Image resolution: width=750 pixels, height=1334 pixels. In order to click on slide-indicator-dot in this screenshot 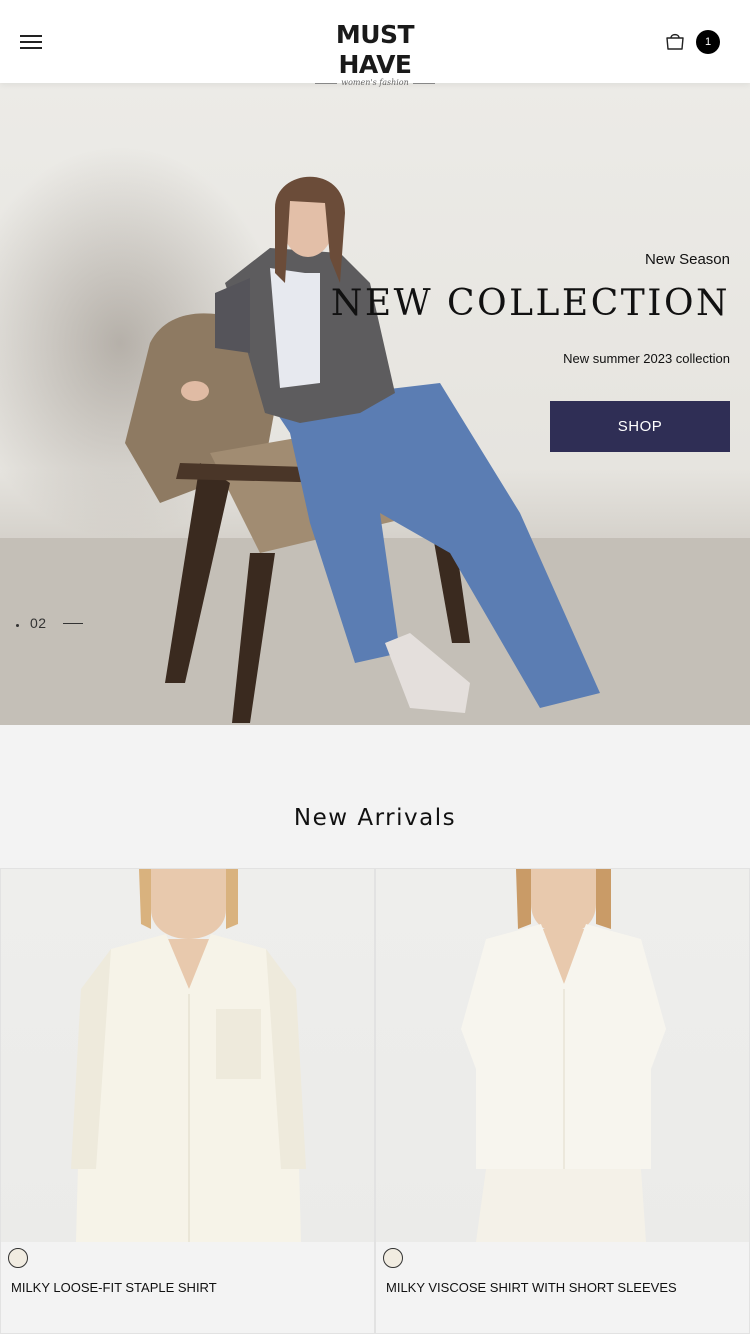, I will do `click(17, 625)`.